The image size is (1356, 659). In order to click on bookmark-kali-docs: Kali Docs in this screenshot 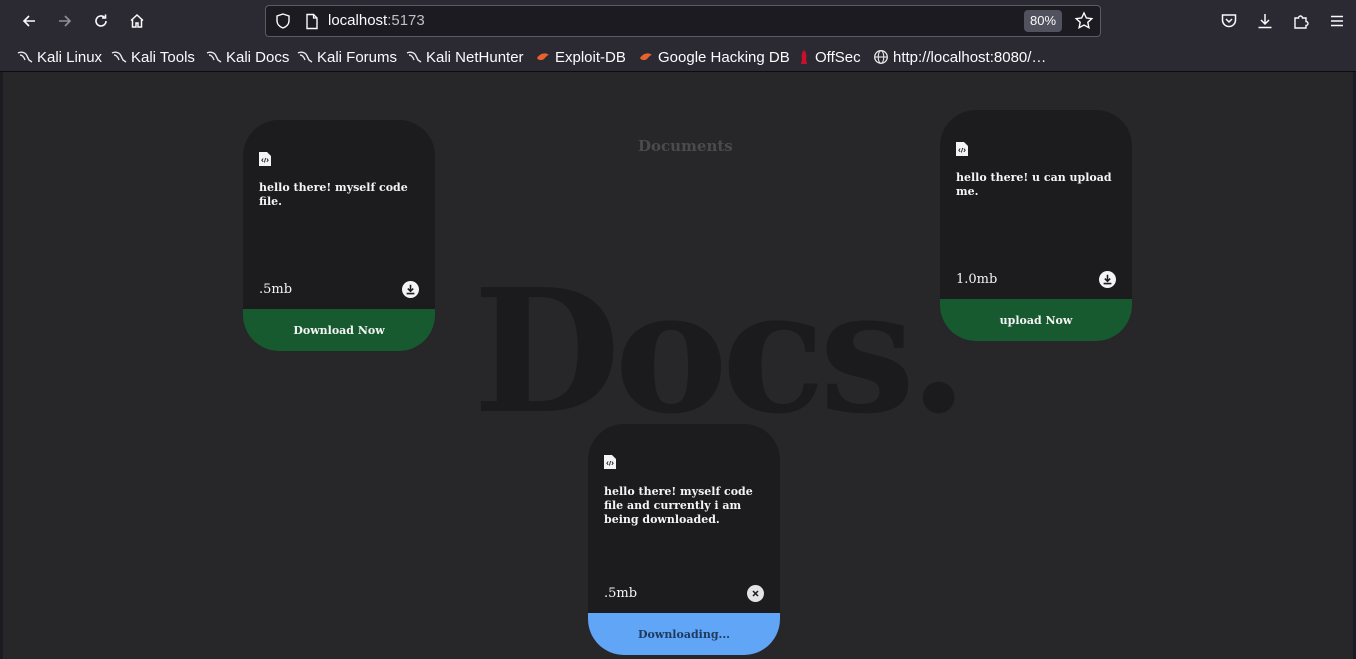, I will do `click(247, 57)`.